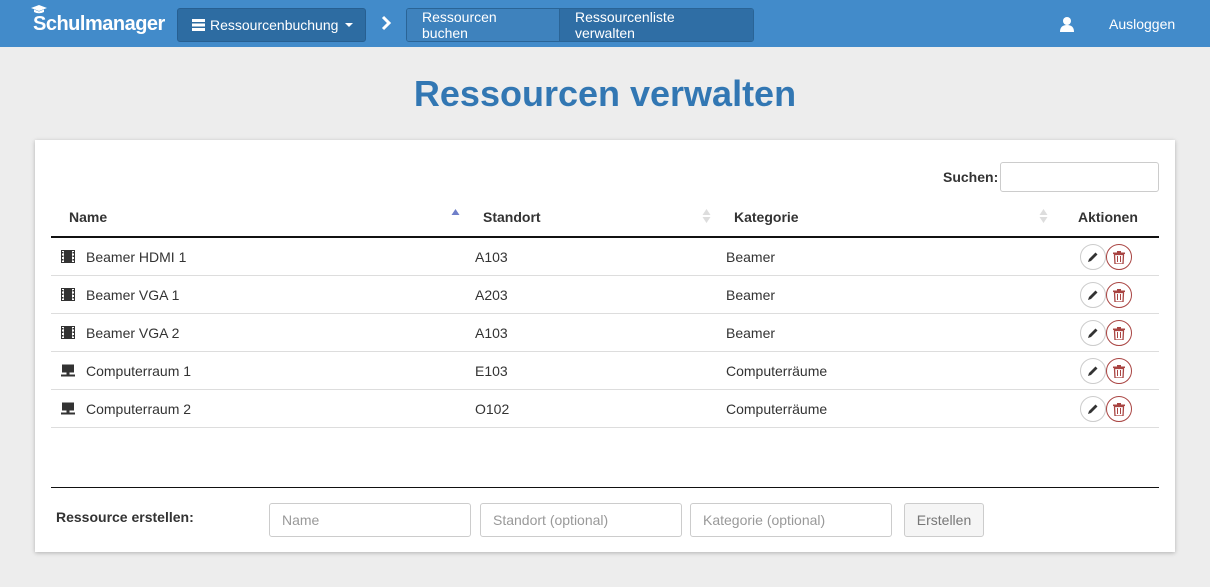 This screenshot has width=1210, height=587. I want to click on column-header-standort: Standort, so click(512, 217).